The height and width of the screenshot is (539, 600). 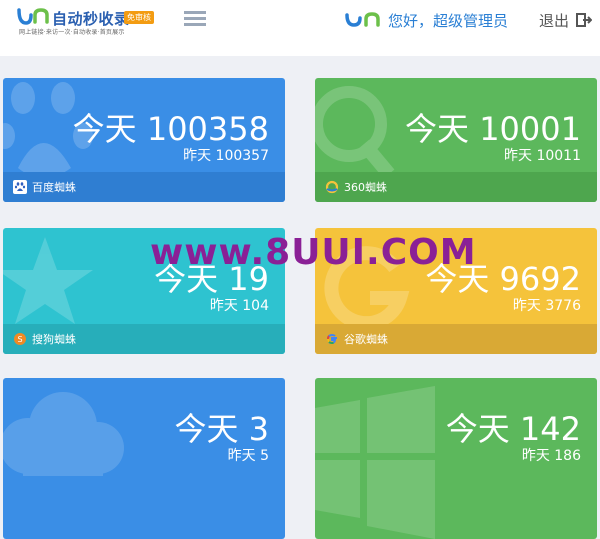 I want to click on yesterday-count: 昨天 104, so click(x=239, y=306).